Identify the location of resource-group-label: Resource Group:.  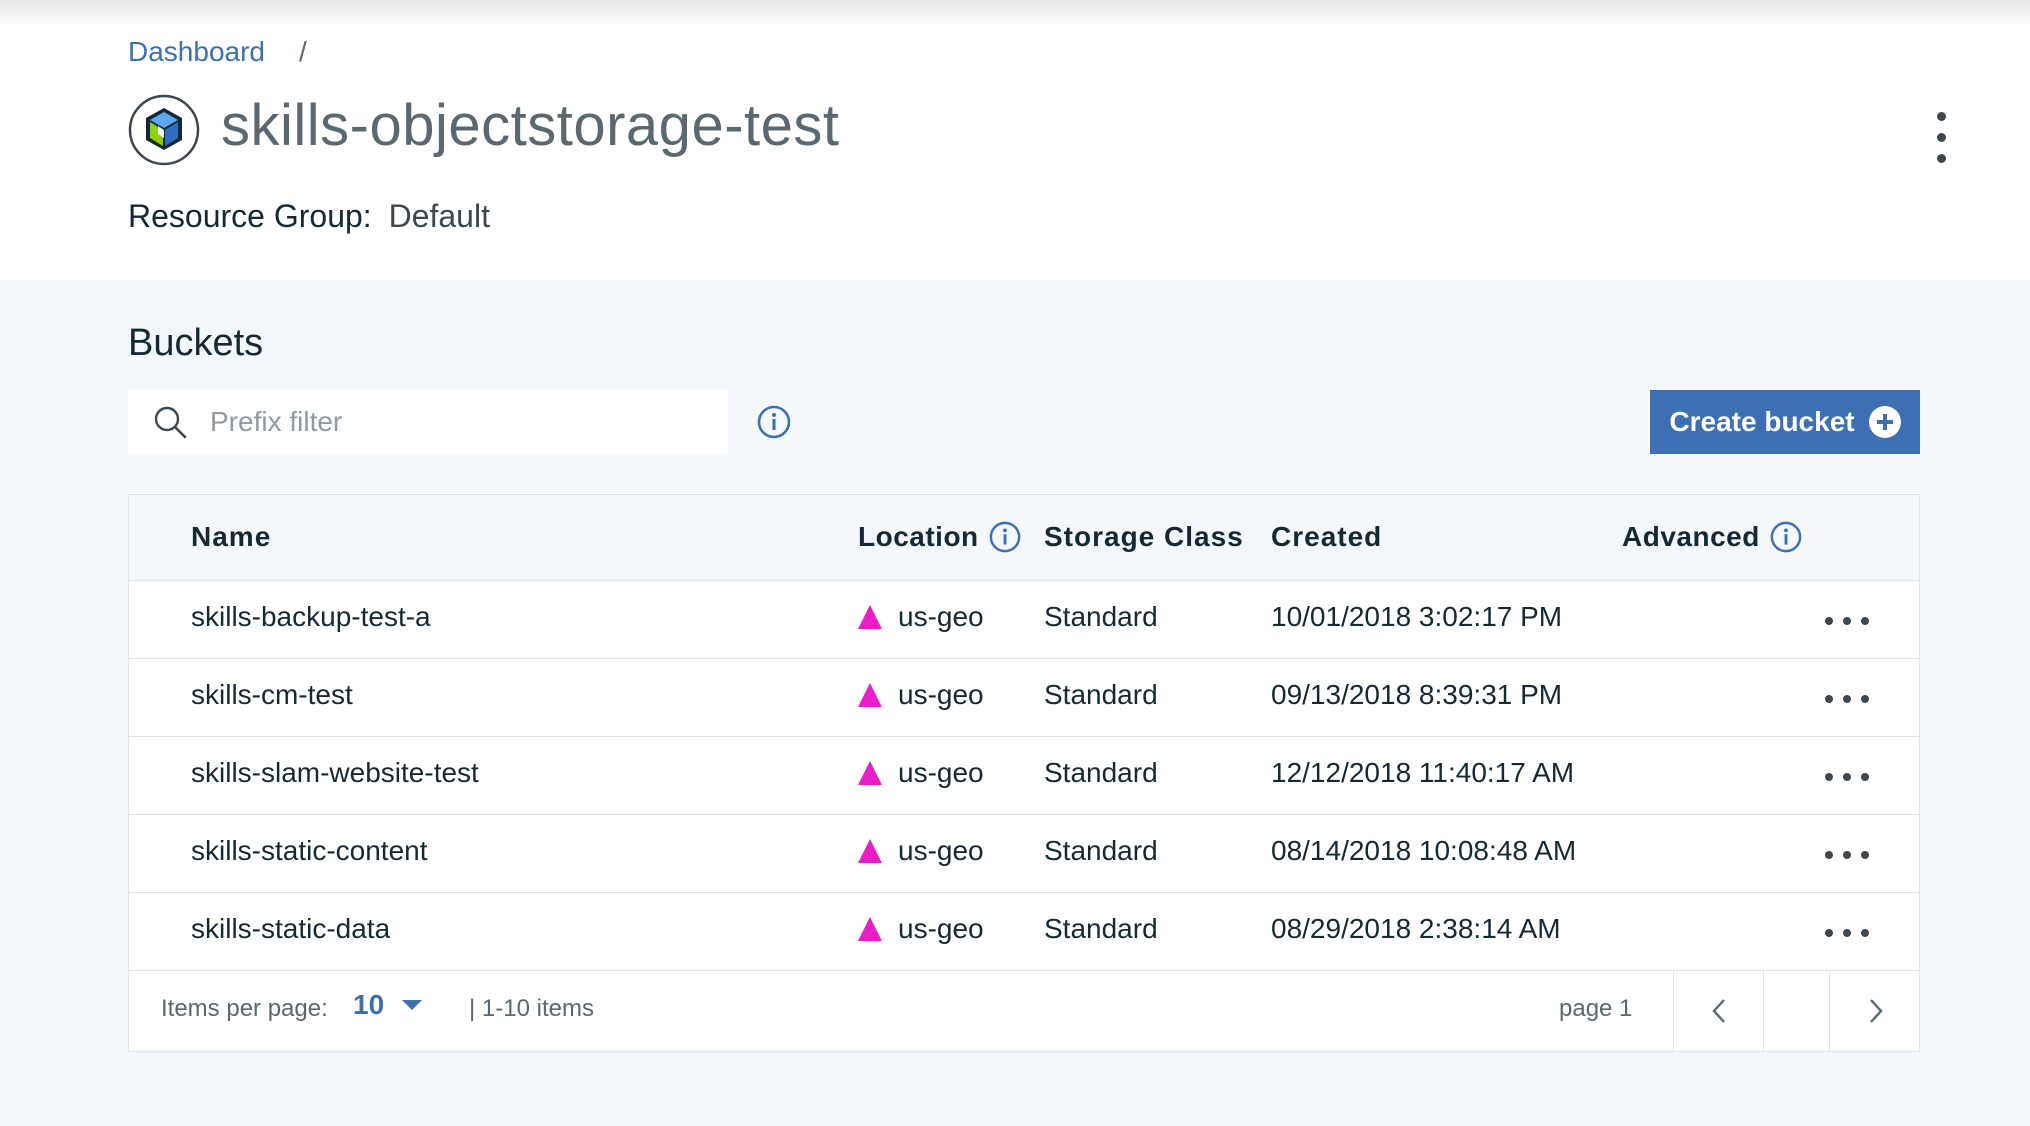
(250, 216).